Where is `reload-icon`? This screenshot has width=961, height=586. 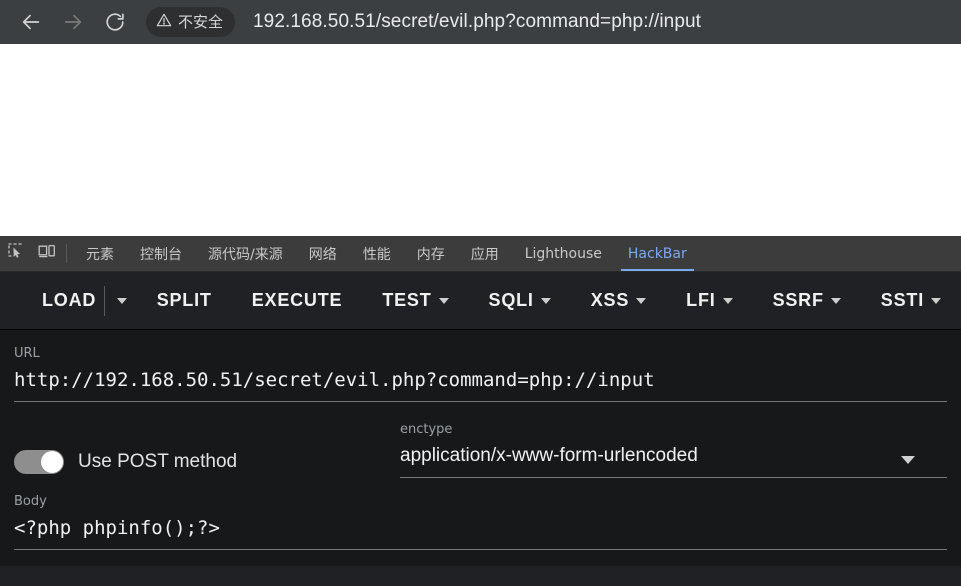 reload-icon is located at coordinates (115, 22).